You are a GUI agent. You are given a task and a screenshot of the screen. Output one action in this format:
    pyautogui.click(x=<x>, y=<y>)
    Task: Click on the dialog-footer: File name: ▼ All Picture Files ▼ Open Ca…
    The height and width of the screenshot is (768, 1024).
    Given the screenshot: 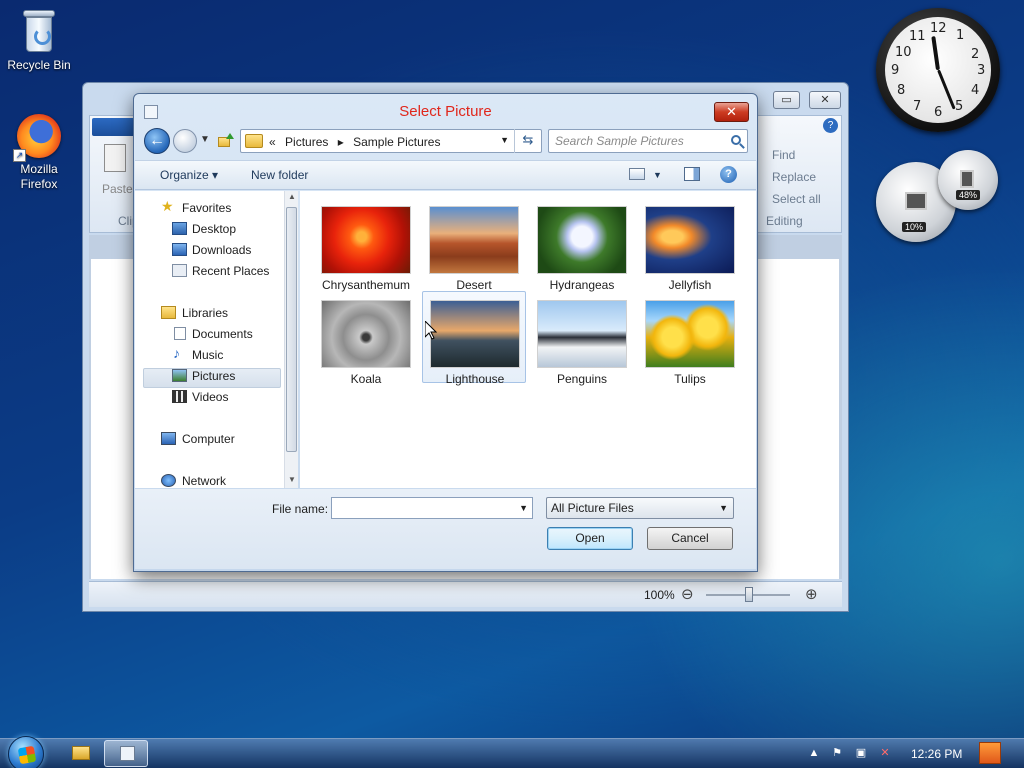 What is the action you would take?
    pyautogui.click(x=445, y=529)
    